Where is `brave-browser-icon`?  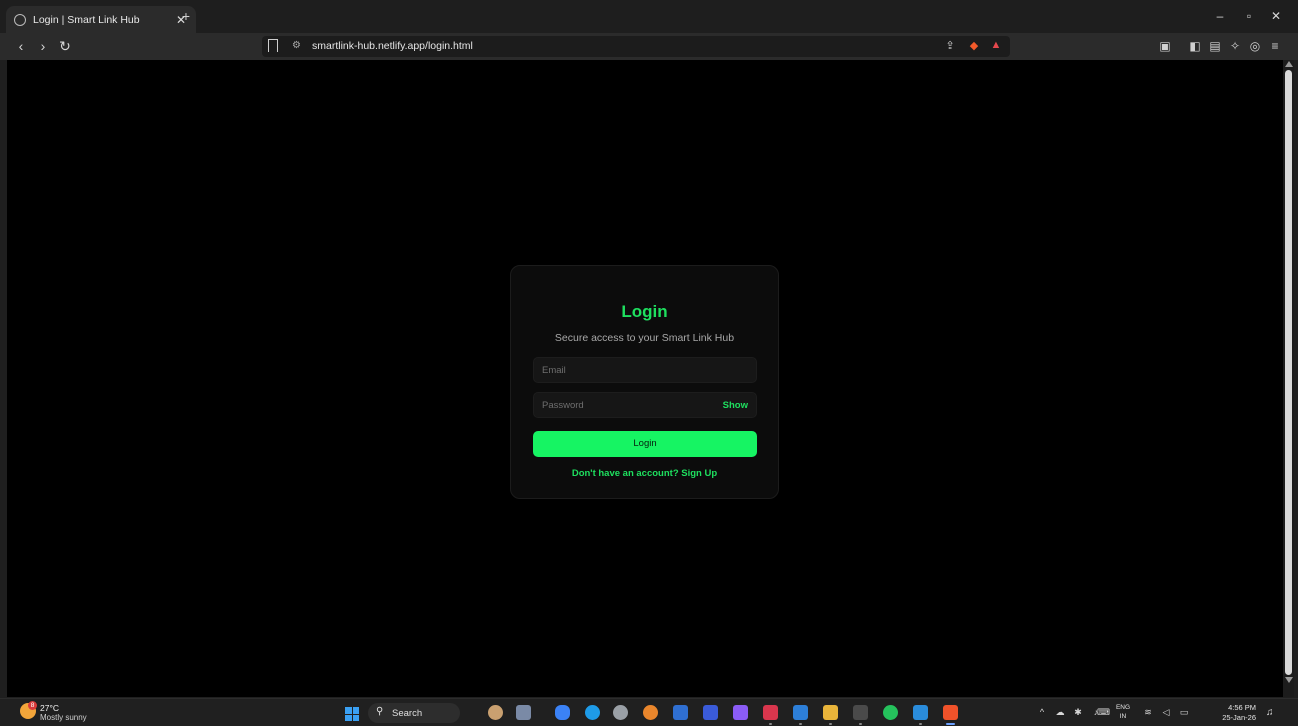
brave-browser-icon is located at coordinates (950, 712).